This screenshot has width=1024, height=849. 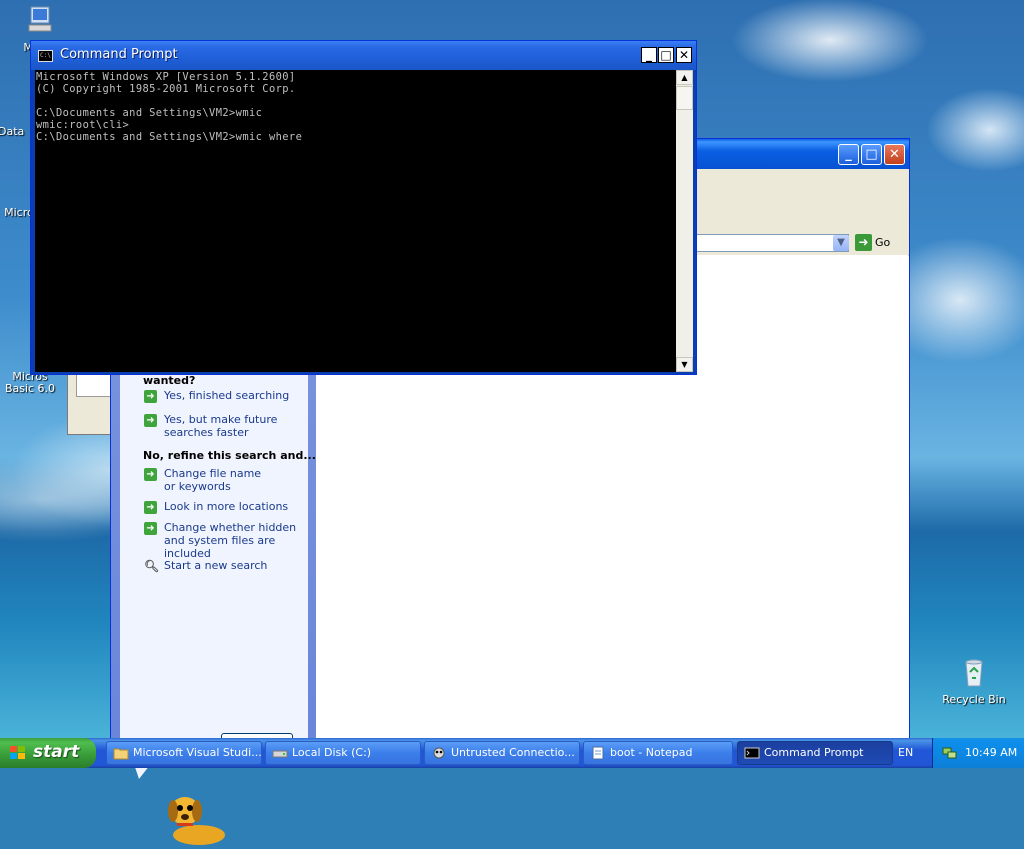 I want to click on cmd-titlebar: C:\ Command Prompt _ □ ✕, so click(x=363, y=55).